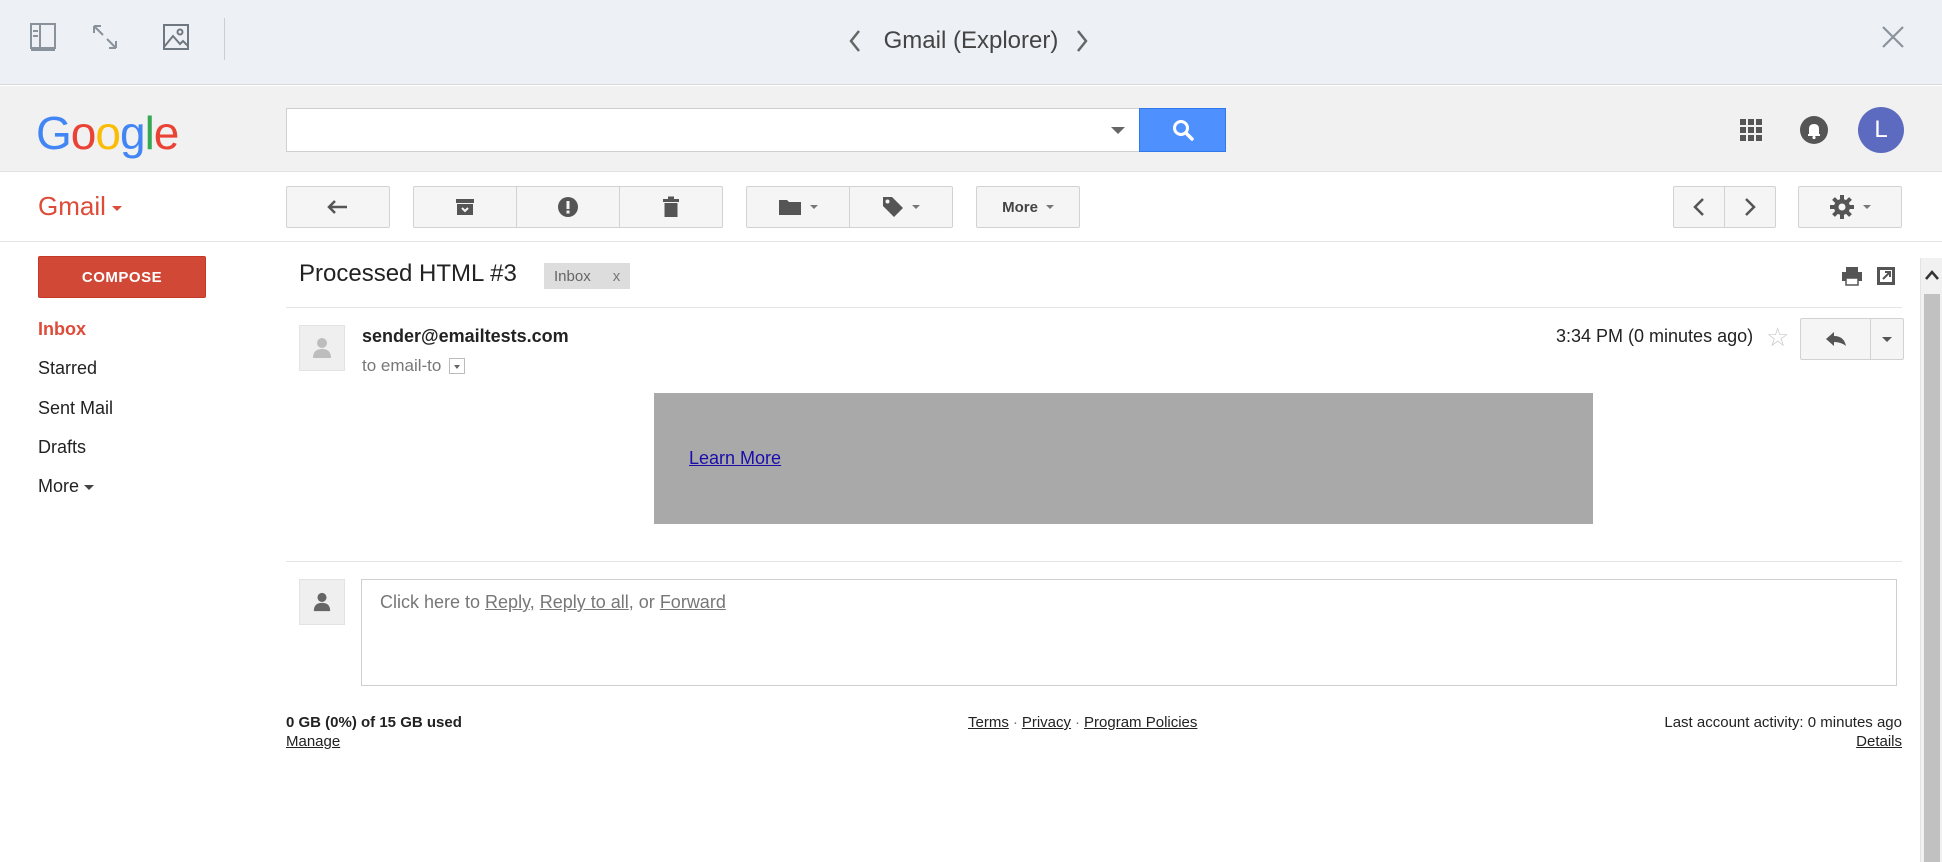 This screenshot has height=862, width=1942. I want to click on search-box, so click(713, 130).